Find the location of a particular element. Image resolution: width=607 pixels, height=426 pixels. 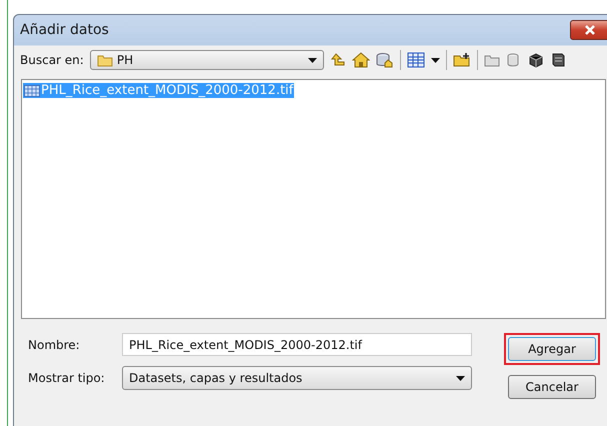

folder-icon is located at coordinates (104, 60).